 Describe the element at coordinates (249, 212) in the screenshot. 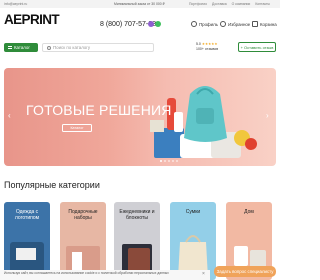

I see `category-label: Дом` at that location.